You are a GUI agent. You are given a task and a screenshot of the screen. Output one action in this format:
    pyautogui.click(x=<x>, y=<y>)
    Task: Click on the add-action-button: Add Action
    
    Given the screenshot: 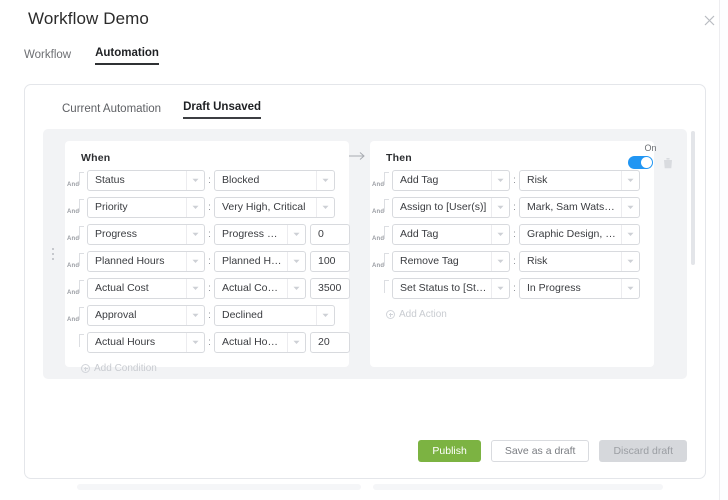 What is the action you would take?
    pyautogui.click(x=512, y=312)
    